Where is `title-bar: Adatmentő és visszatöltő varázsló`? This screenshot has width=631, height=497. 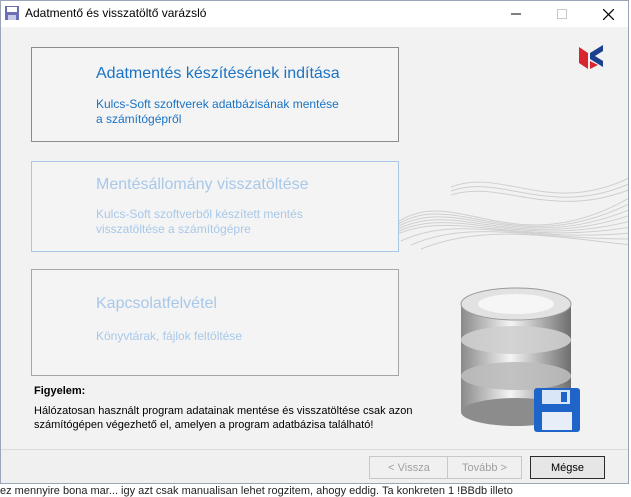 title-bar: Adatmentő és visszatöltő varázsló is located at coordinates (314, 14).